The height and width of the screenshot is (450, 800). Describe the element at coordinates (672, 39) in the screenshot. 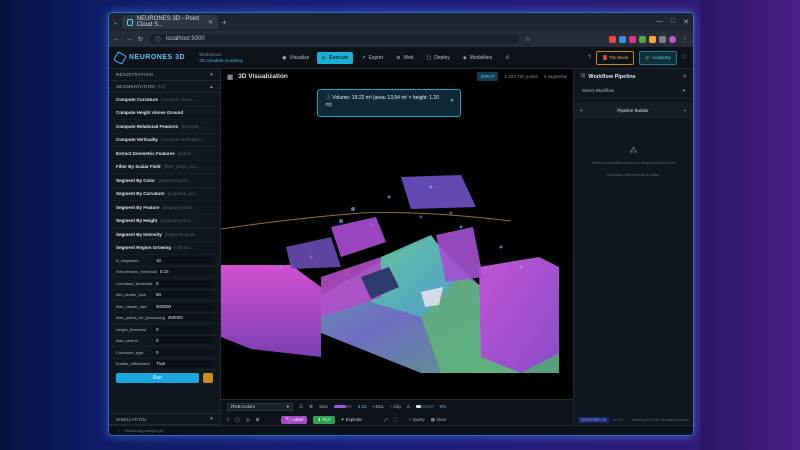

I see `profile-avatar` at that location.